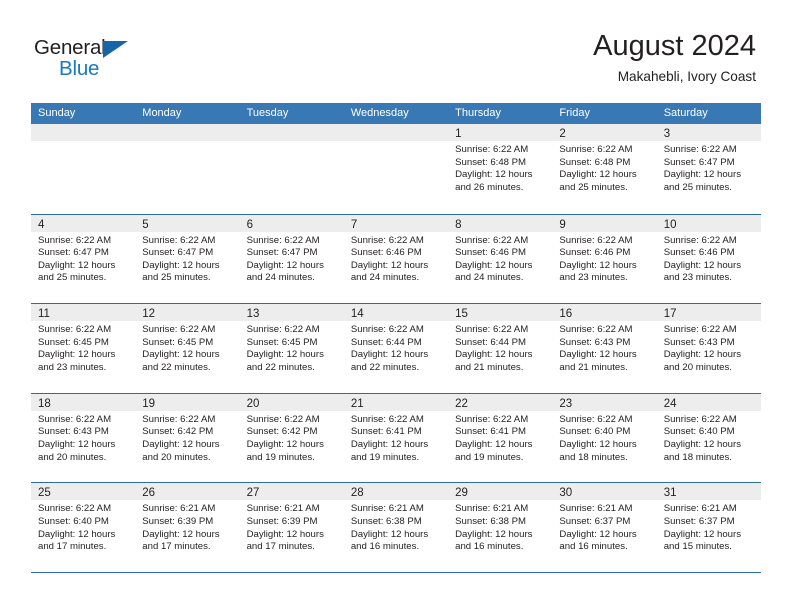 This screenshot has width=792, height=612. I want to click on location-subtitle: Makahebli, Ivory Coast, so click(686, 77).